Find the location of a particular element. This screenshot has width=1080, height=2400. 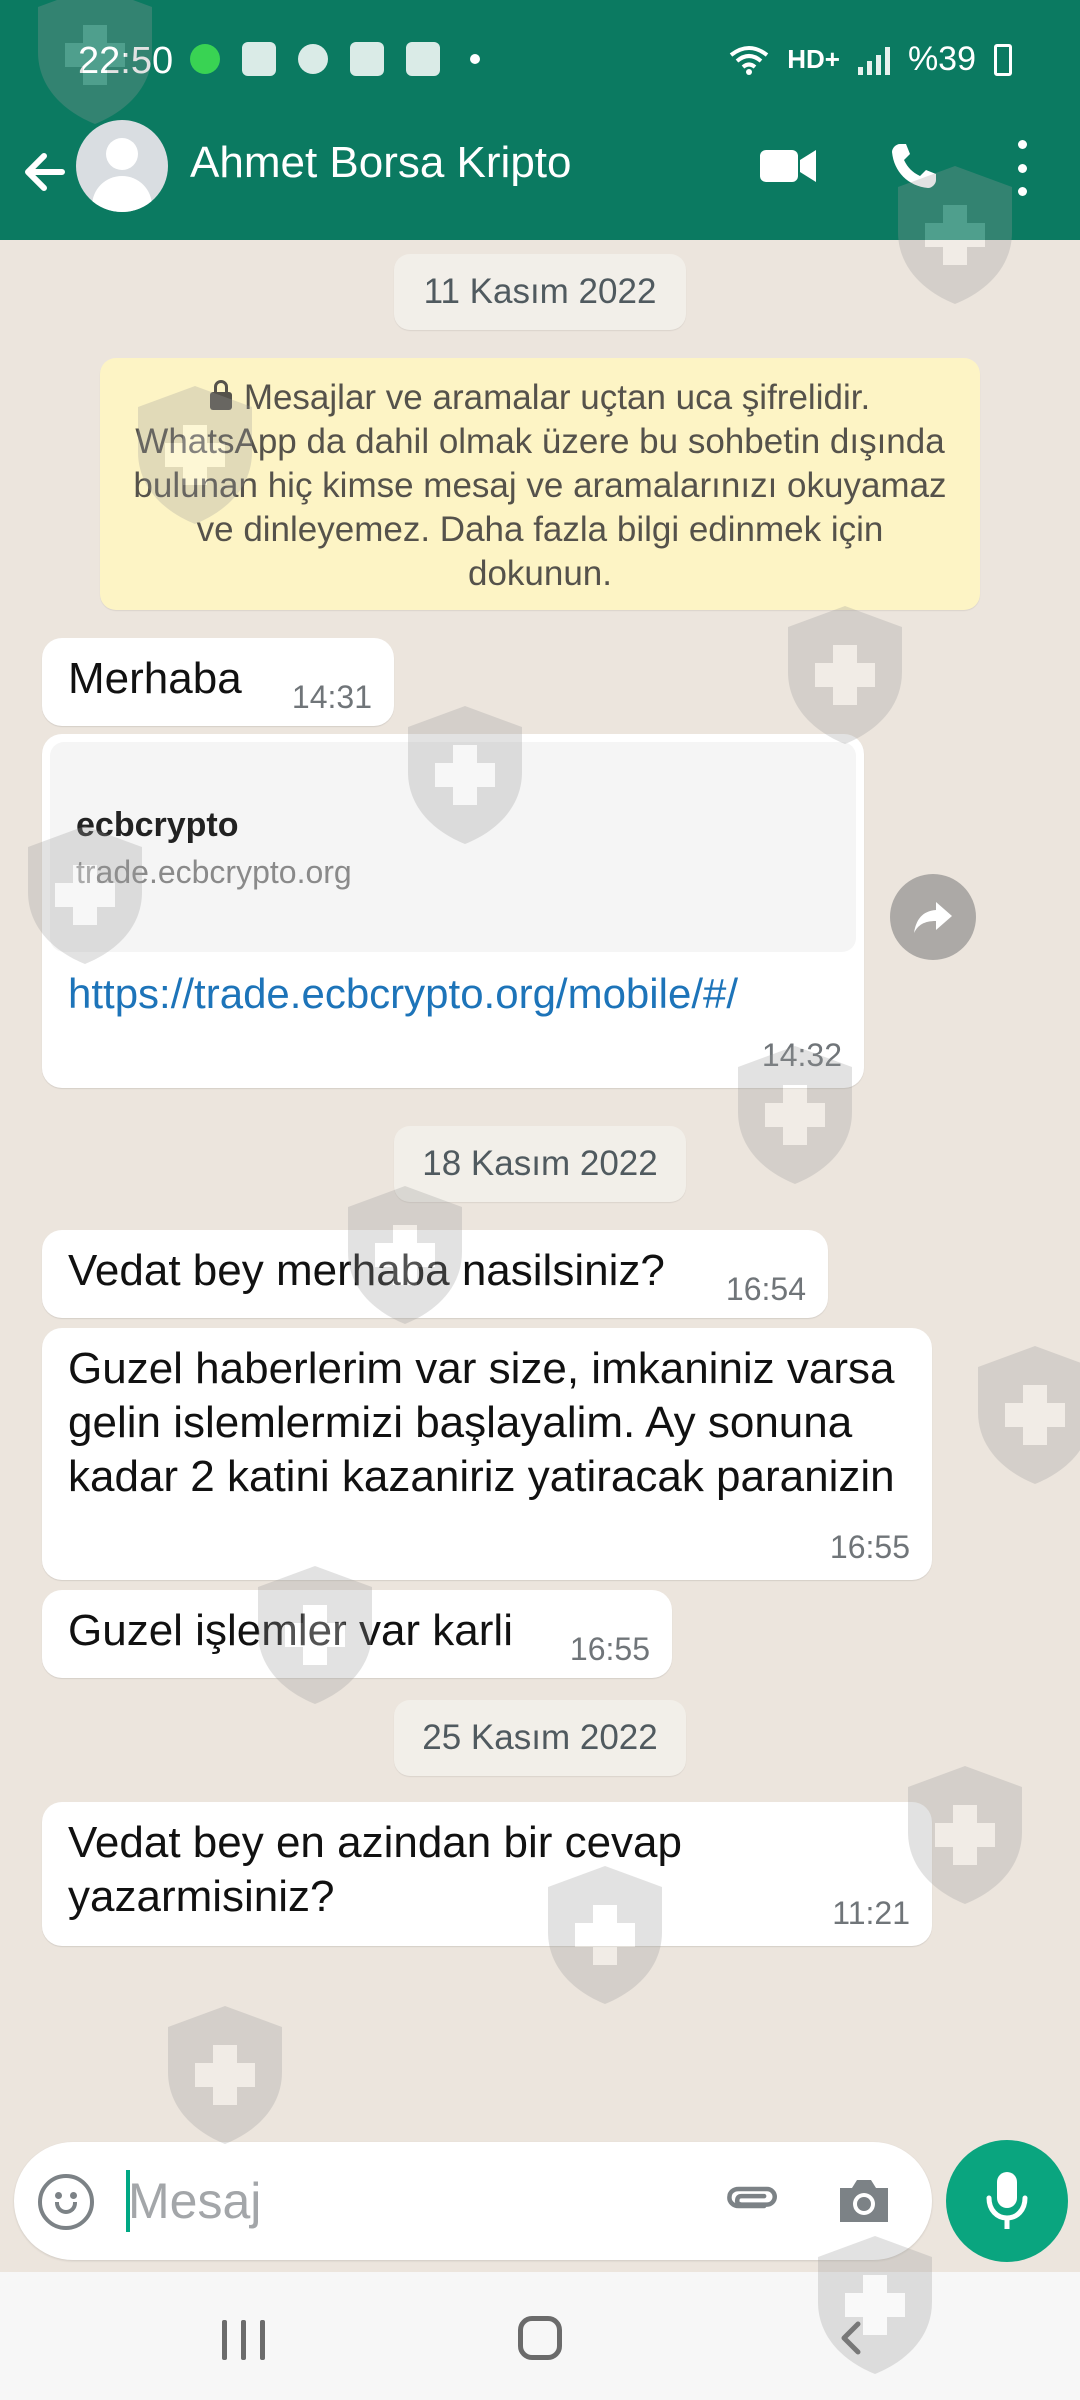

emoji-icon is located at coordinates (66, 2202).